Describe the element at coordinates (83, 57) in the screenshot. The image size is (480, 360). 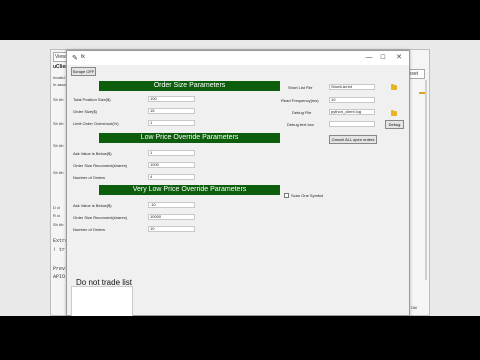
I see `window-title: tk` at that location.